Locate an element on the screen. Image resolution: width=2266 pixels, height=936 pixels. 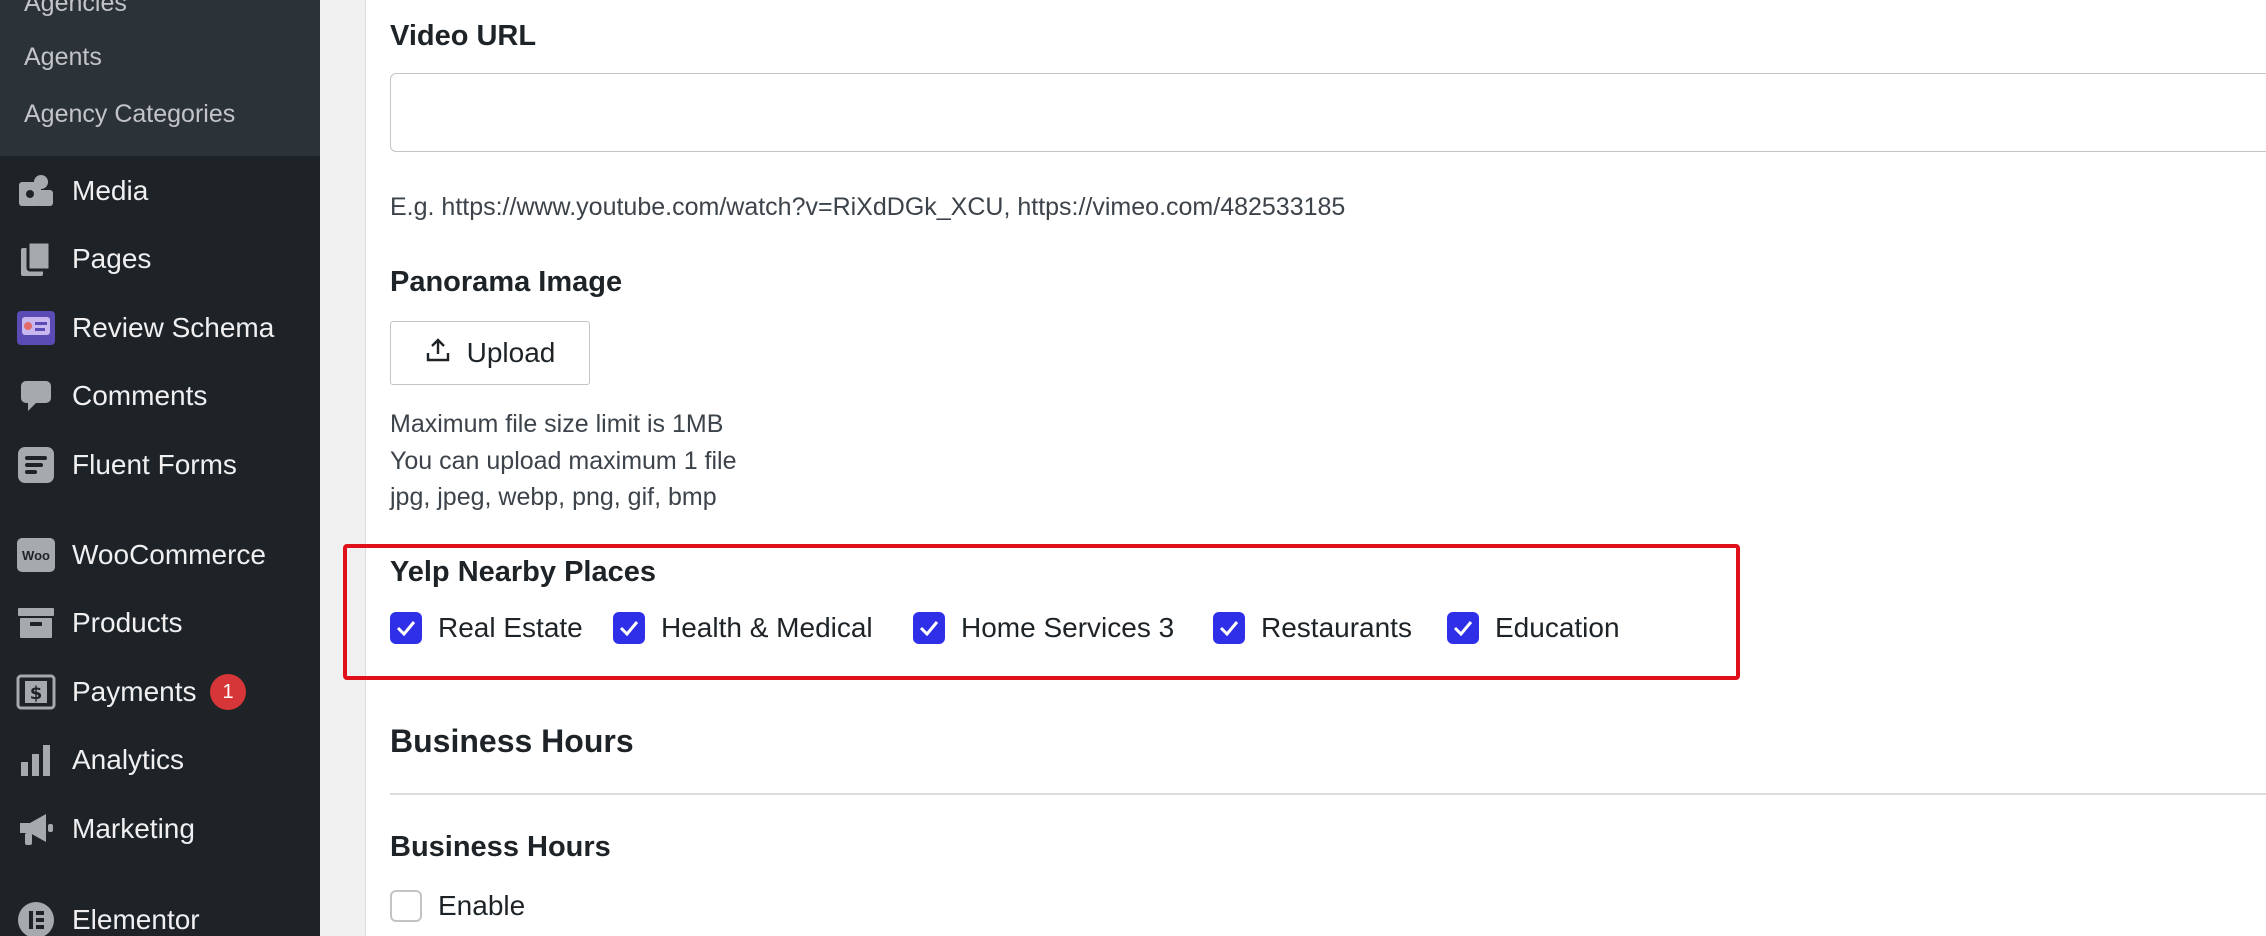
panorama-help-types: jpg, jpeg, webp, png, gif, bmp is located at coordinates (553, 497).